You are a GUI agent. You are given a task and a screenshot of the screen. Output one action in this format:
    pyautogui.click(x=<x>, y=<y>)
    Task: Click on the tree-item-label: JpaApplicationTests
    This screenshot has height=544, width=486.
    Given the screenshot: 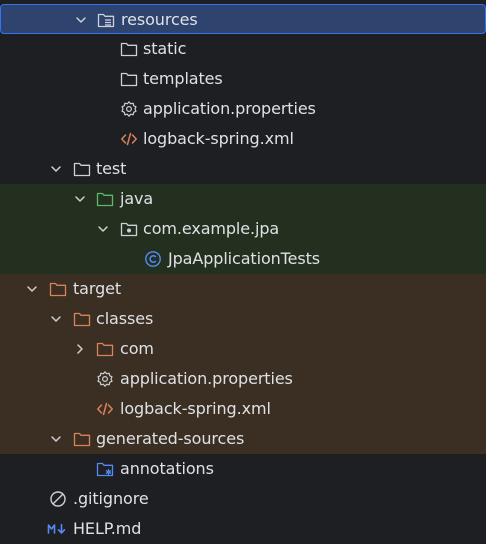 What is the action you would take?
    pyautogui.click(x=244, y=258)
    